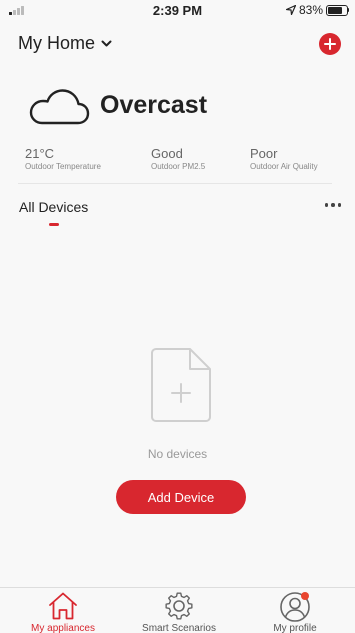 Image resolution: width=355 pixels, height=633 pixels. I want to click on stat-air-quality: Poor Outdoor Air Quality, so click(284, 158).